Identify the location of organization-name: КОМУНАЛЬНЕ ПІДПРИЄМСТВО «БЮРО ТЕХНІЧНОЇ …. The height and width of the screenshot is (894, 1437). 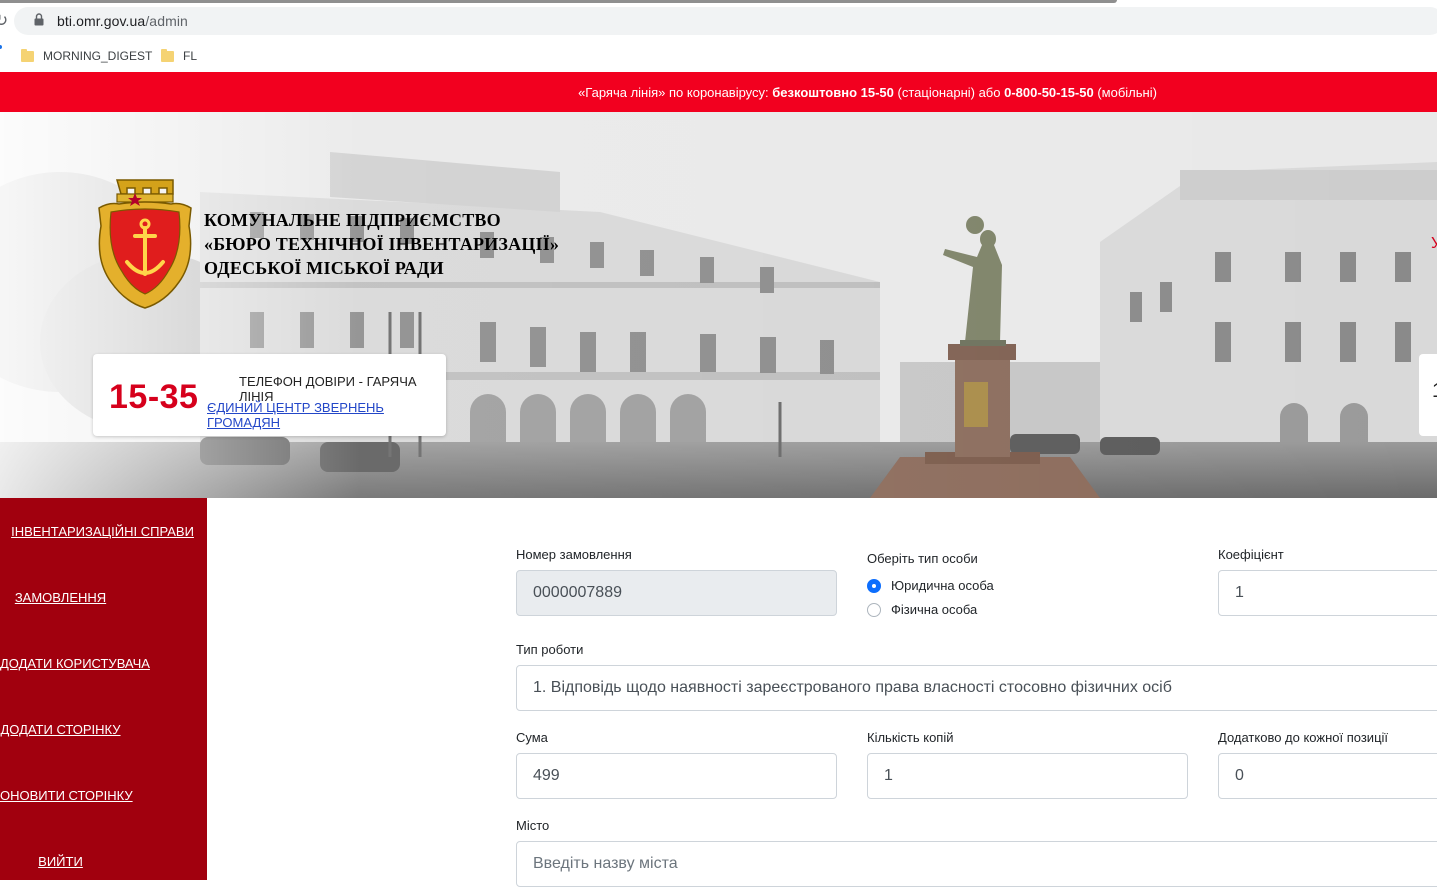
(381, 244).